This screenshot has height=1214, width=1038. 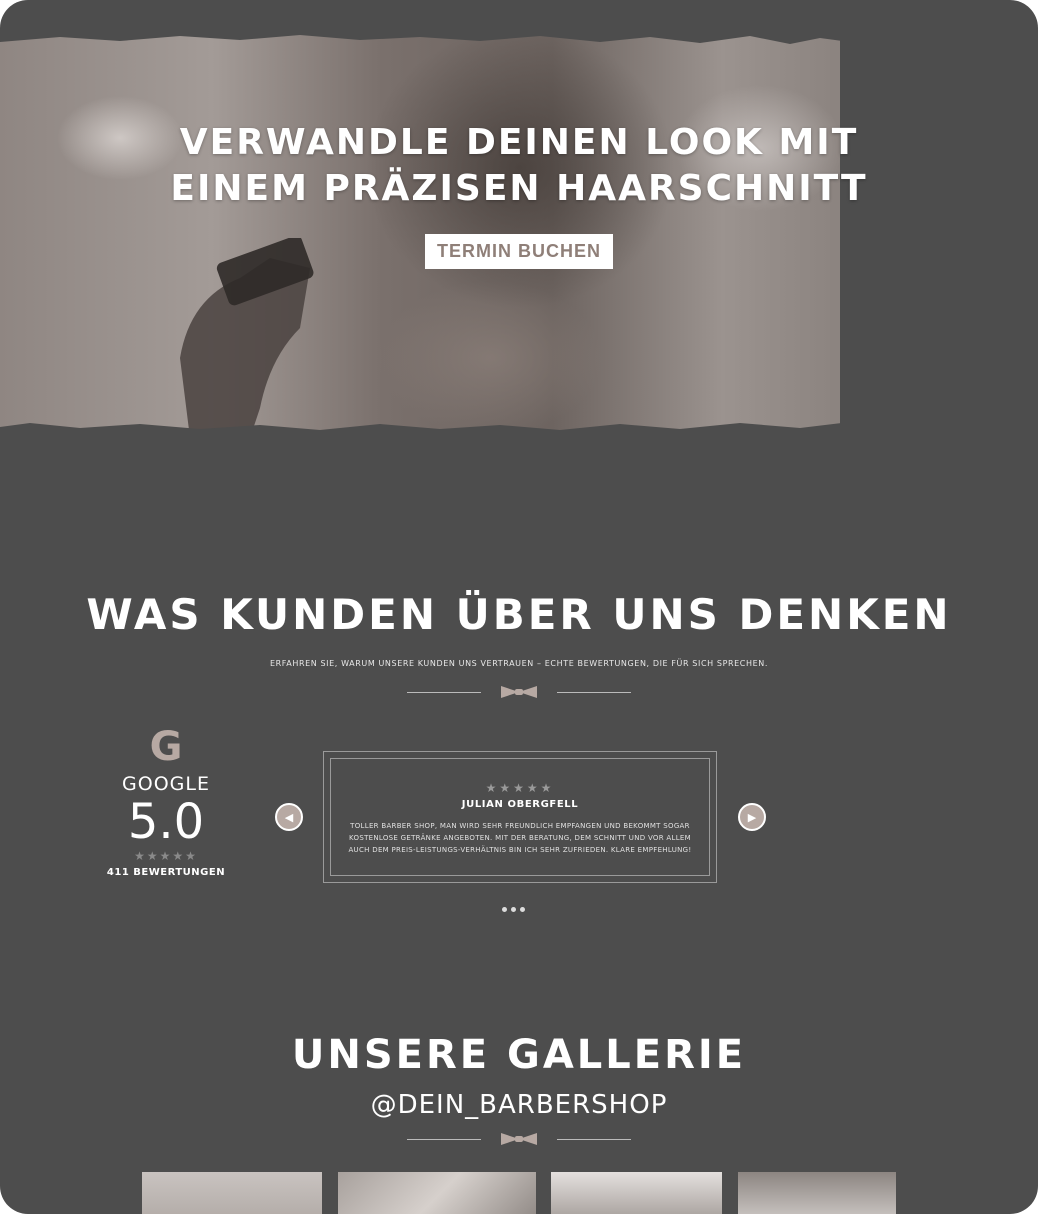 I want to click on google-rating: G GOOGLE 5.0 ★★★★★ 411 BEWERTUNGEN, so click(x=166, y=801).